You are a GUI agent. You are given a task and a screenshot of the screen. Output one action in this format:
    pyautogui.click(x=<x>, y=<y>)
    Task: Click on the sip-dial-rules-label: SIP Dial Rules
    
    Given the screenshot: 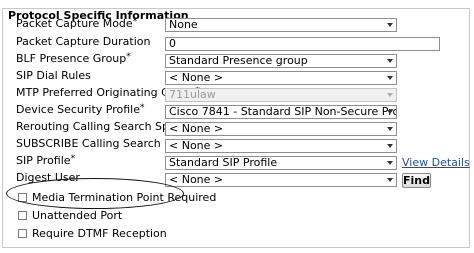 What is the action you would take?
    pyautogui.click(x=53, y=75)
    